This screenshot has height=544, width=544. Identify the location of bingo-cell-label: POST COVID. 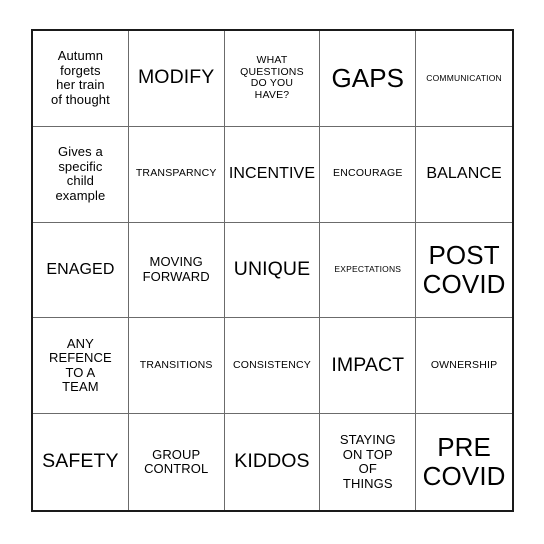
(464, 269).